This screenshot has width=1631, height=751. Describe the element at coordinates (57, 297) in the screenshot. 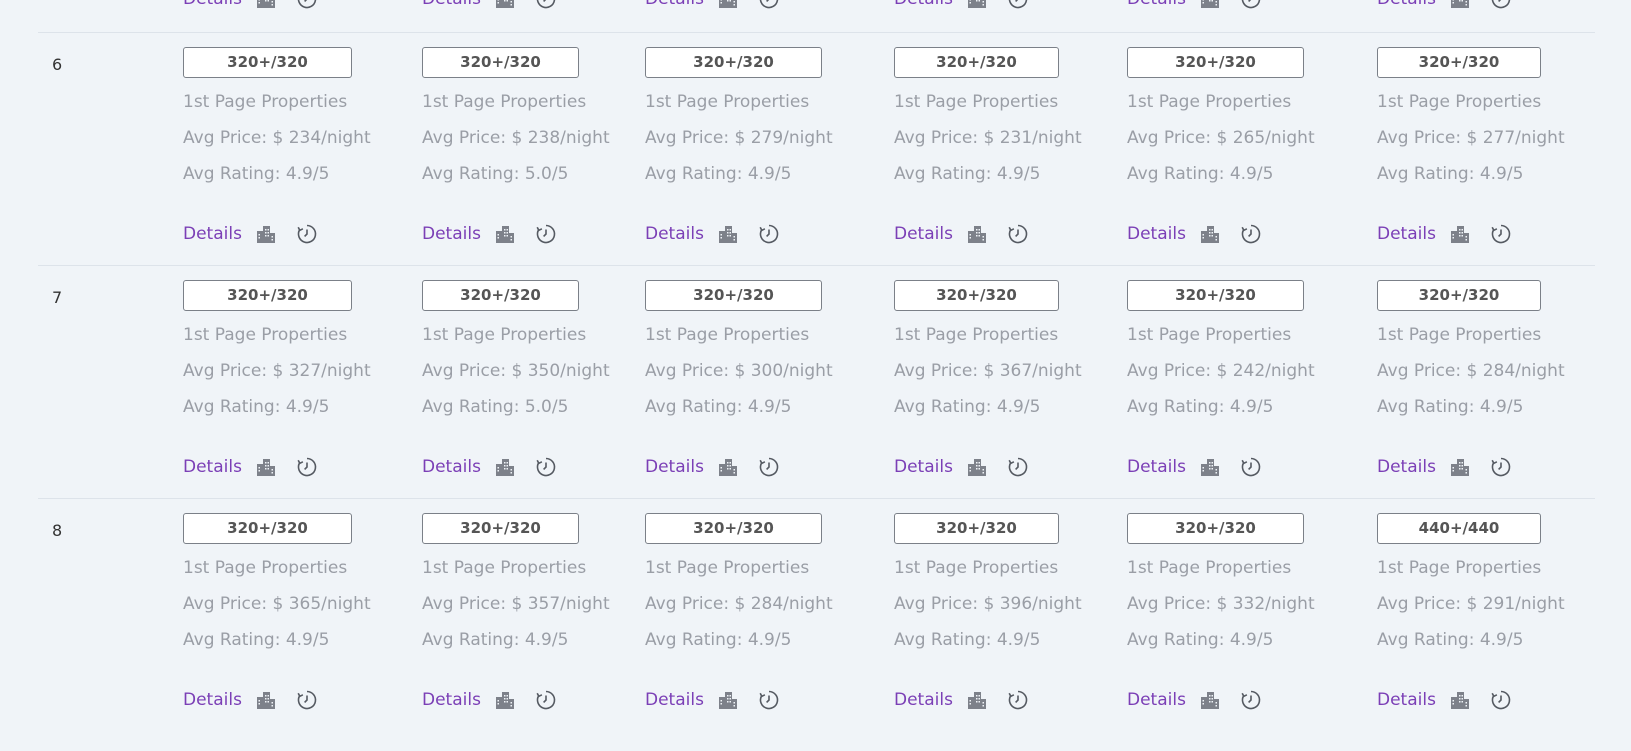

I see `rank-number: 7` at that location.